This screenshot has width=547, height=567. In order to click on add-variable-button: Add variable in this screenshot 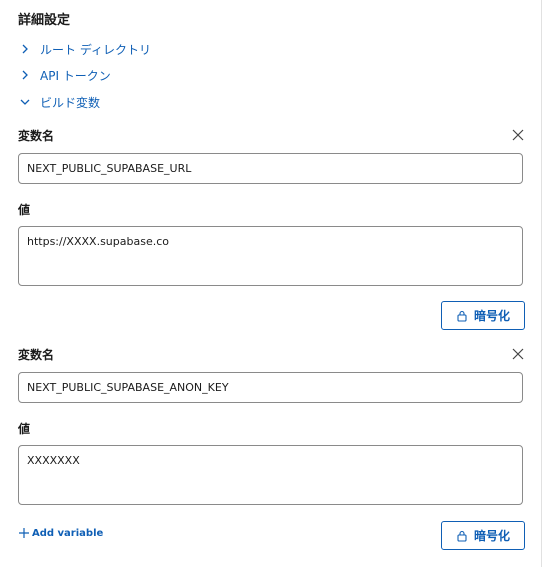, I will do `click(60, 533)`.